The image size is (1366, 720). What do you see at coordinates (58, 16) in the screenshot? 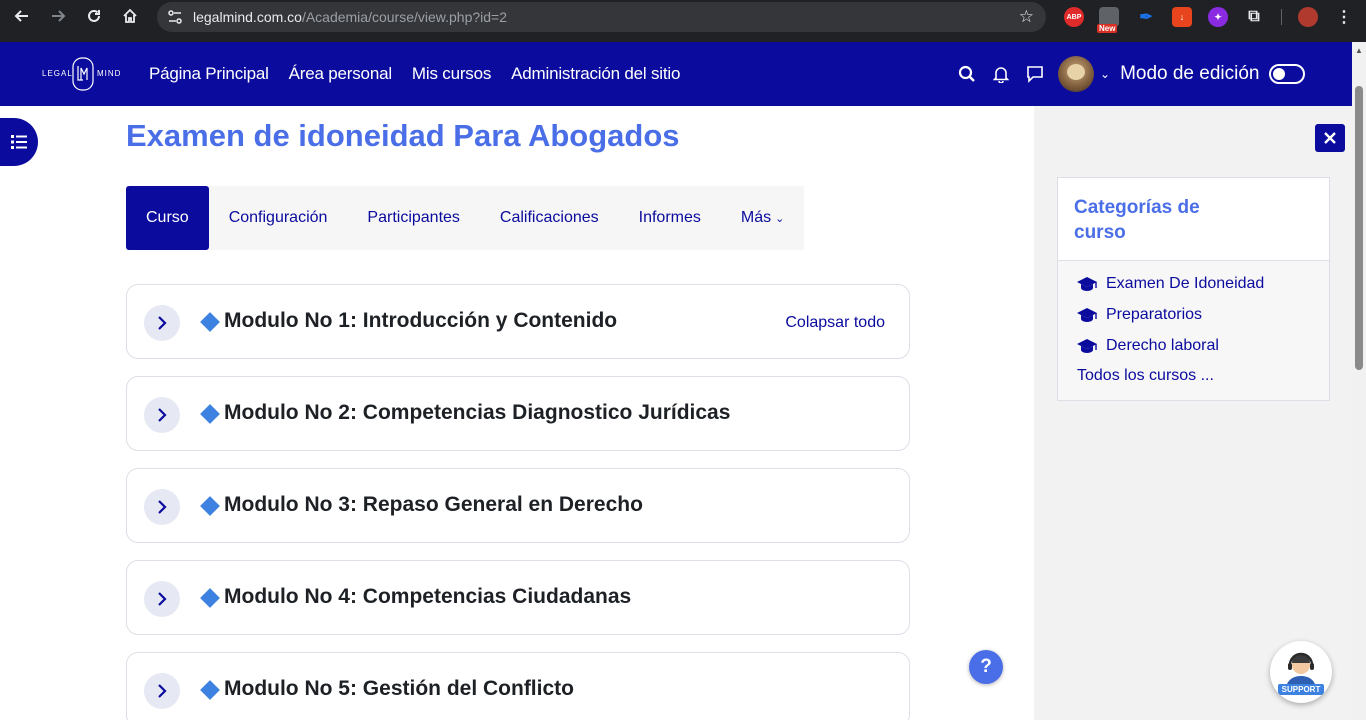
I see `forward-icon` at bounding box center [58, 16].